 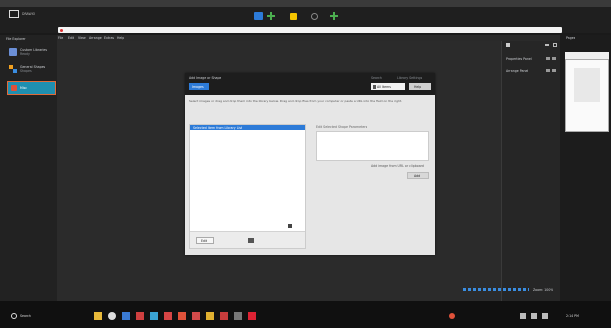 What do you see at coordinates (530, 171) in the screenshot?
I see `right-panel: Properties Panel Arrange Panel` at bounding box center [530, 171].